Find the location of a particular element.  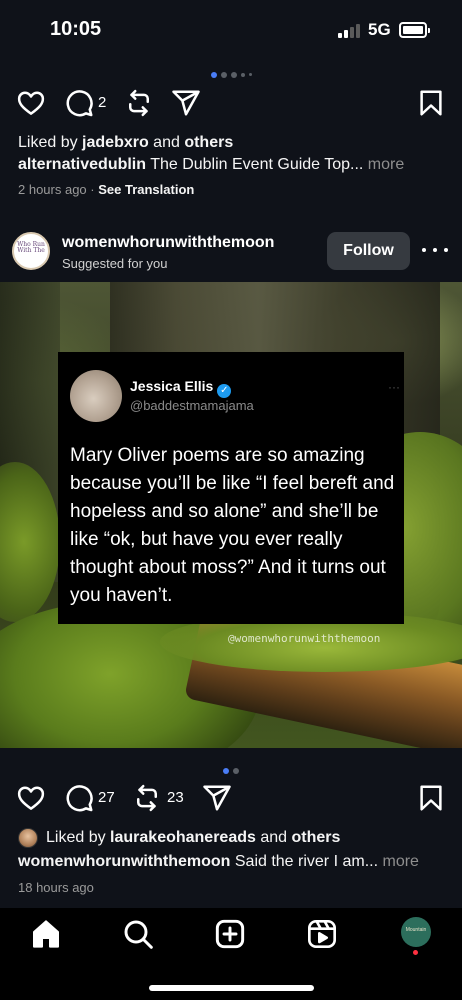

network-label: 5G is located at coordinates (379, 29).